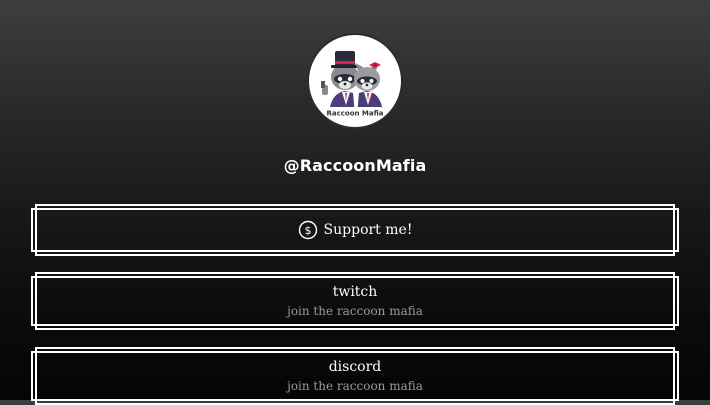 Image resolution: width=710 pixels, height=405 pixels. I want to click on discord-link-title: discord, so click(355, 367).